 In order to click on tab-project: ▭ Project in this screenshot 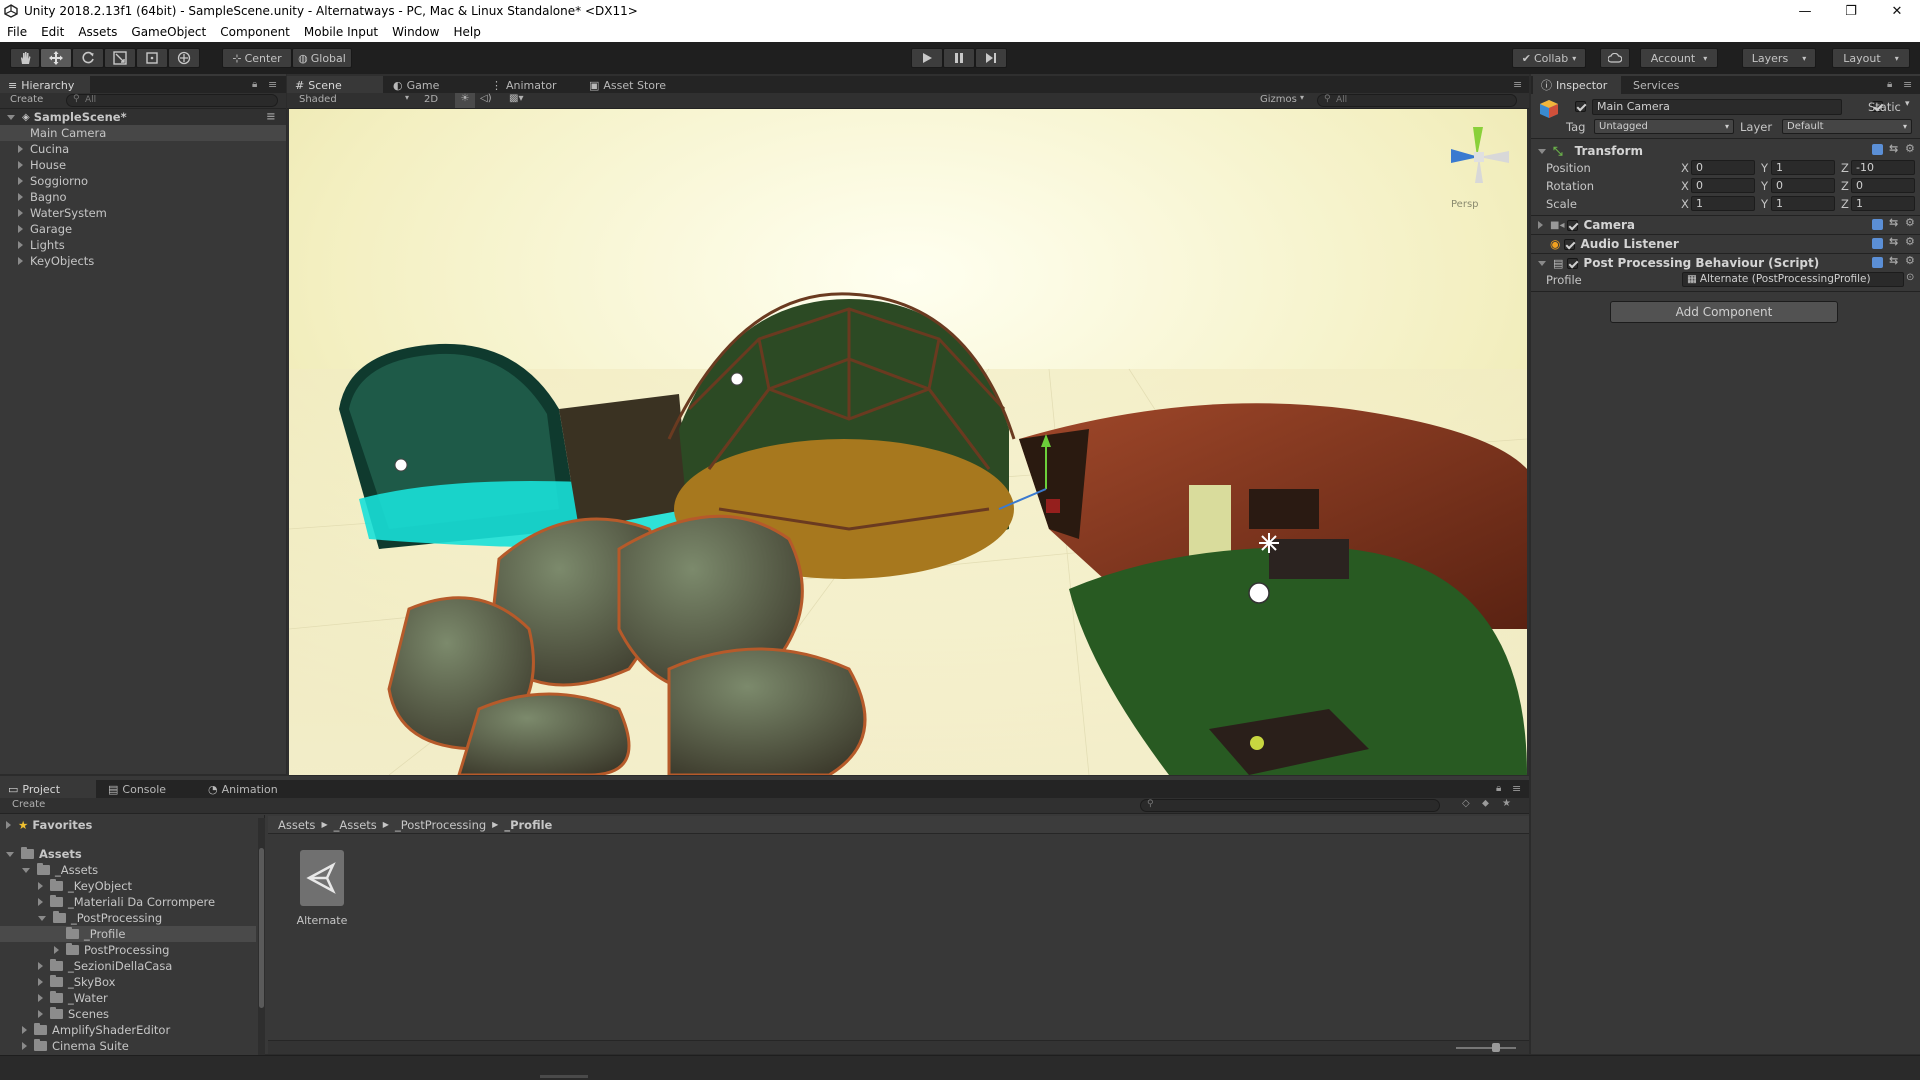, I will do `click(48, 789)`.